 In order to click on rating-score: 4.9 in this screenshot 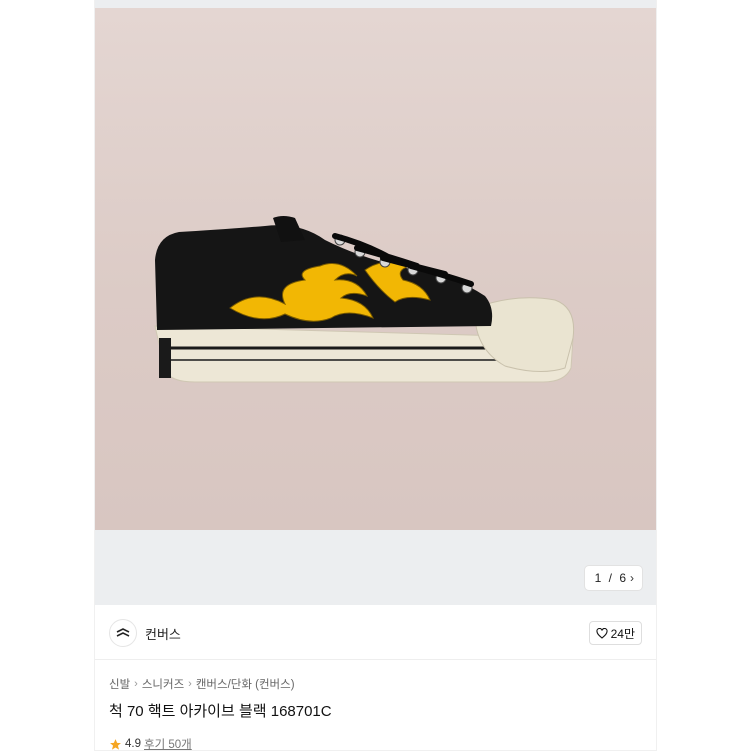, I will do `click(133, 744)`.